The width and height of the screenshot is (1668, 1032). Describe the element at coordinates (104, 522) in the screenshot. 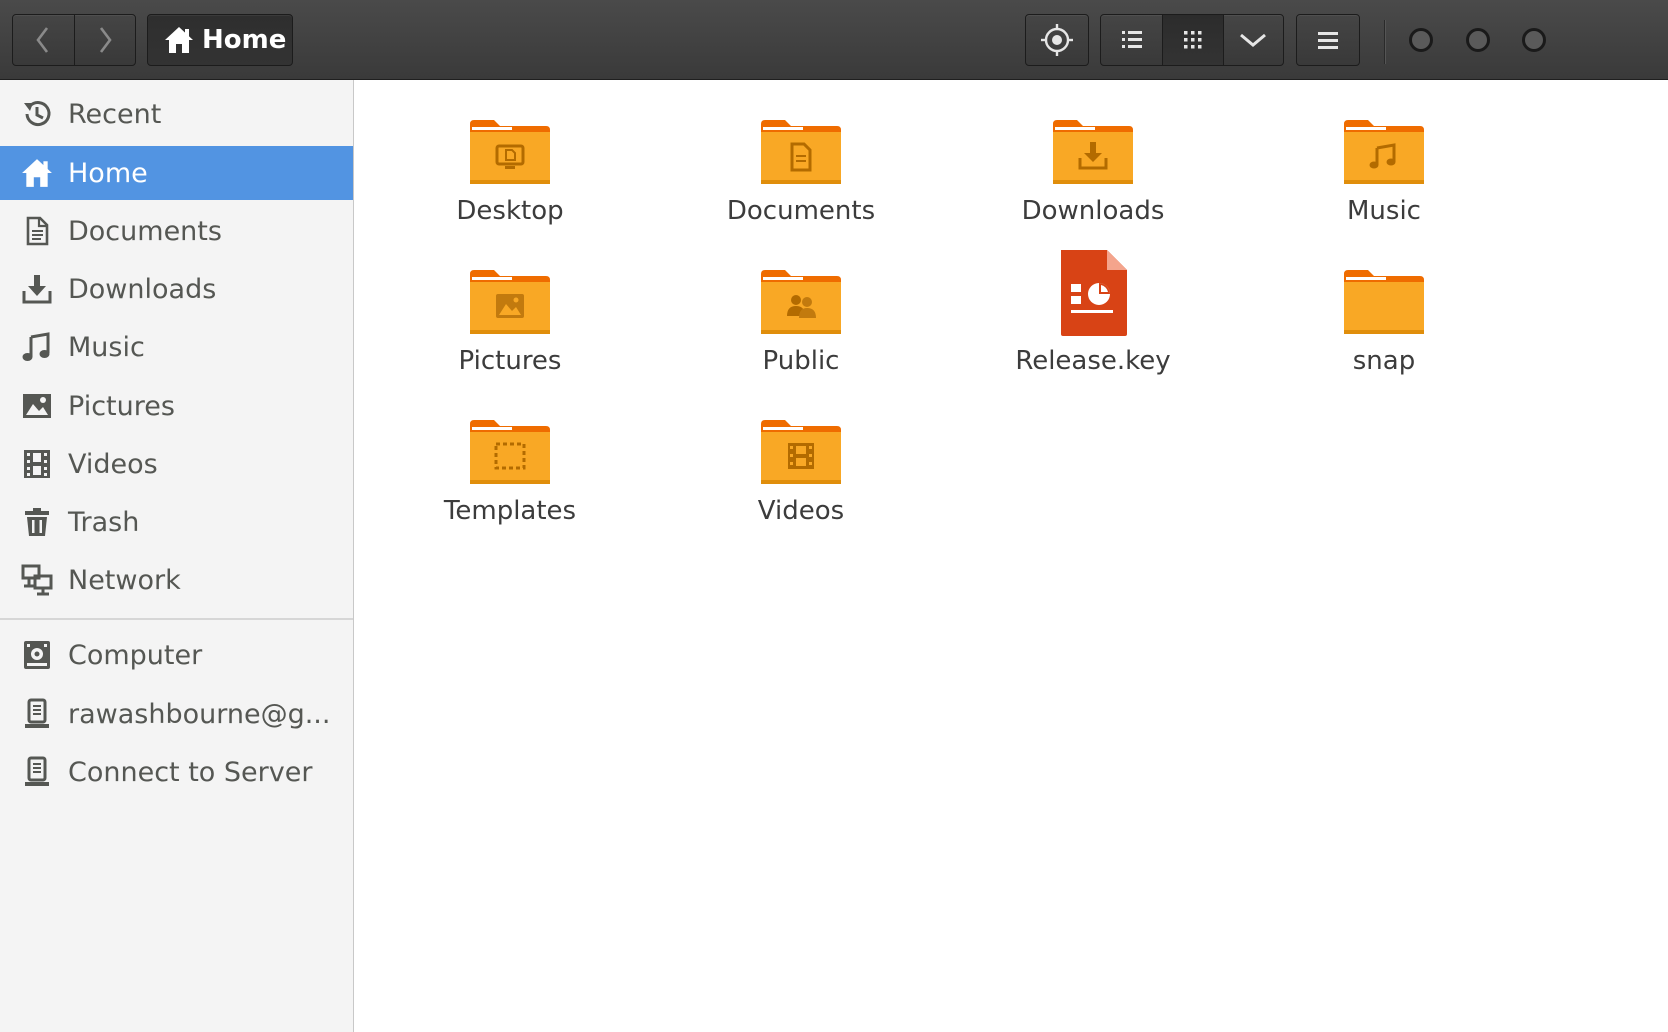

I see `sidebar-item-label: Trash` at that location.